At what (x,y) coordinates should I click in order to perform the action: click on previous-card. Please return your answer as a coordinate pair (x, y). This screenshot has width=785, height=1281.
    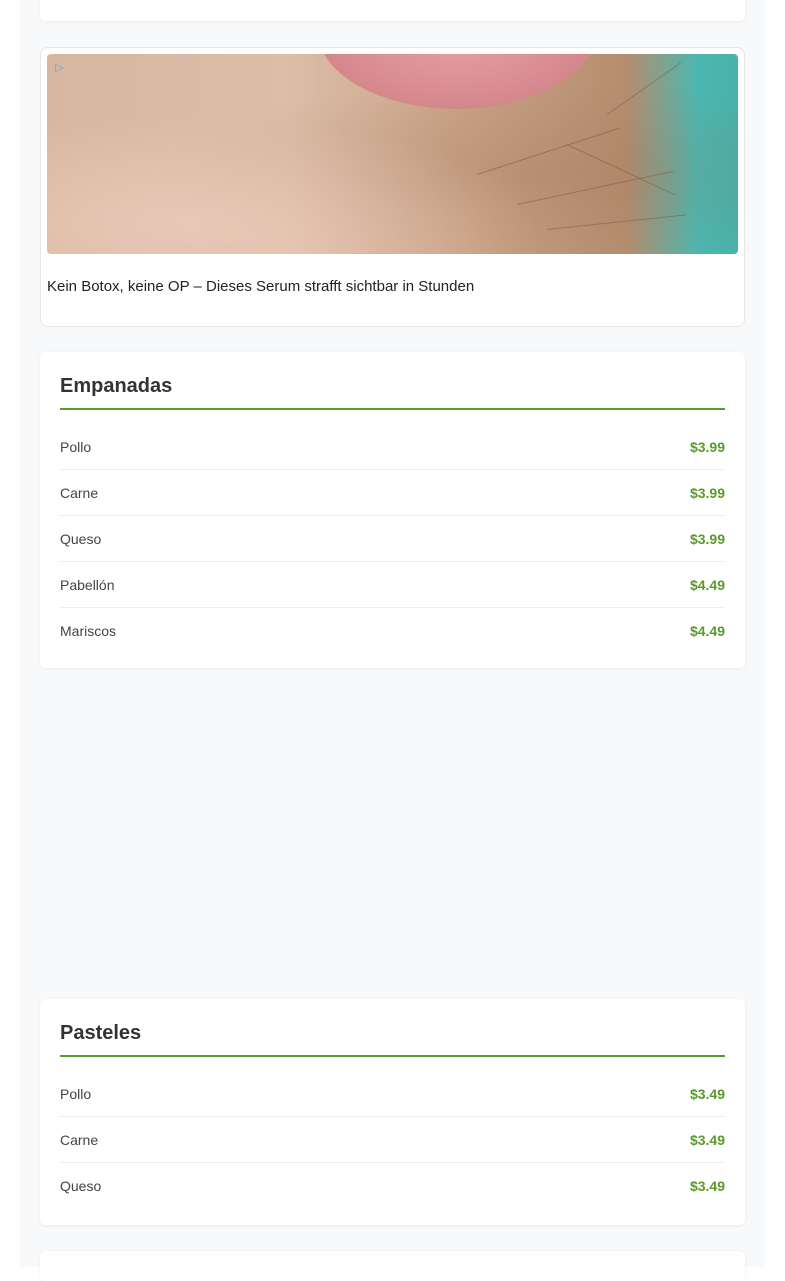
    Looking at the image, I should click on (392, 10).